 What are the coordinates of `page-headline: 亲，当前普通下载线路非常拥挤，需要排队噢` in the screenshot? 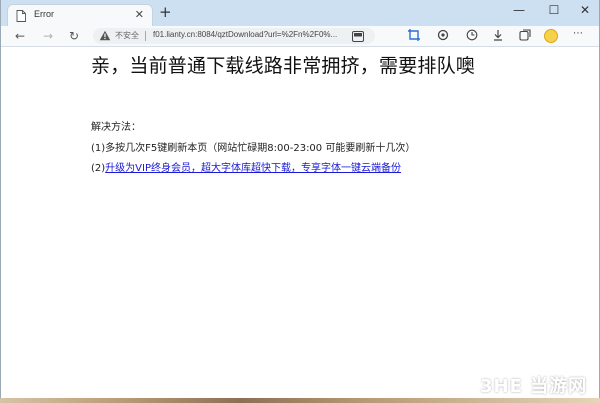 It's located at (283, 66).